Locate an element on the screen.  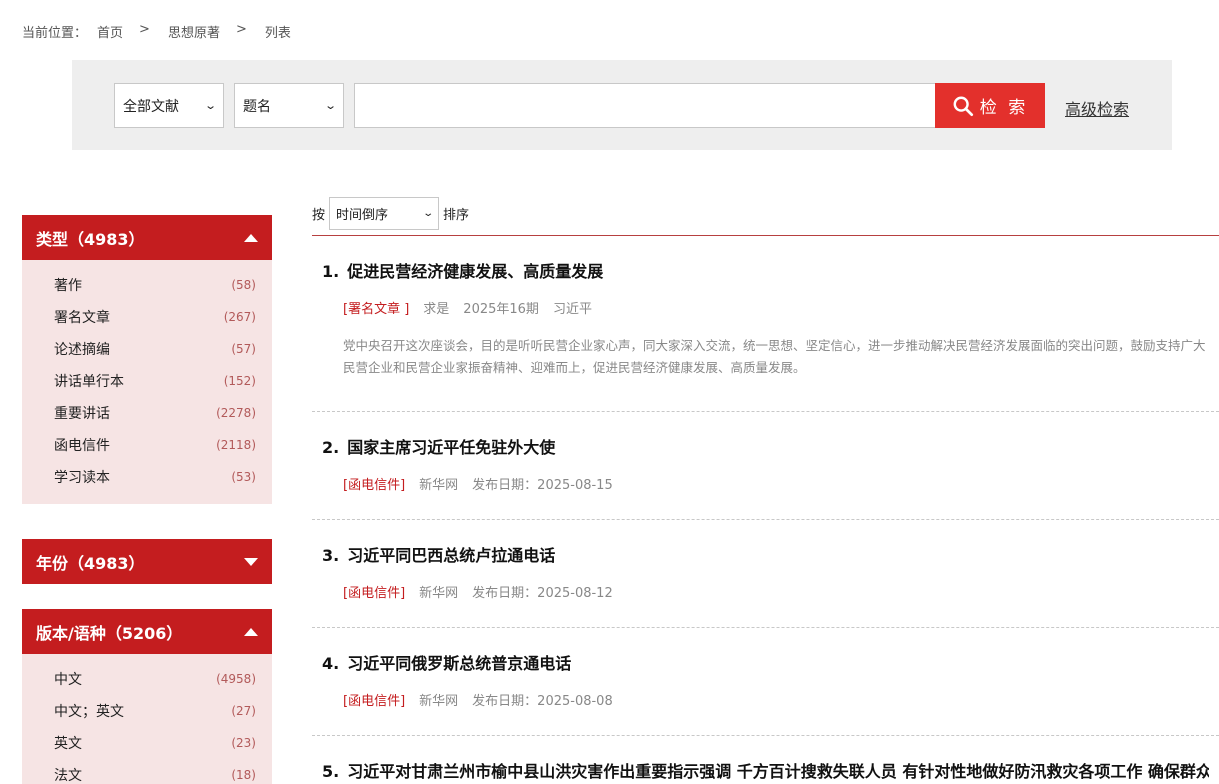
result-index: 5. is located at coordinates (331, 771).